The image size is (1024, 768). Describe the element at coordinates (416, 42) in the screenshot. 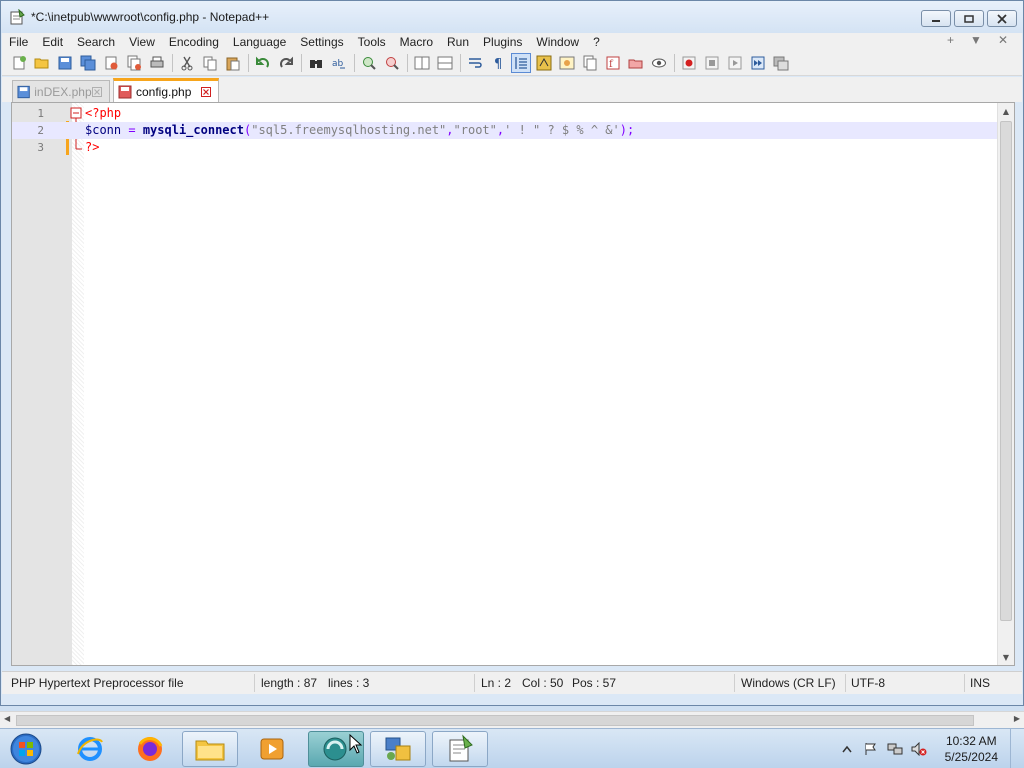

I see `menu-macro: Macro` at that location.